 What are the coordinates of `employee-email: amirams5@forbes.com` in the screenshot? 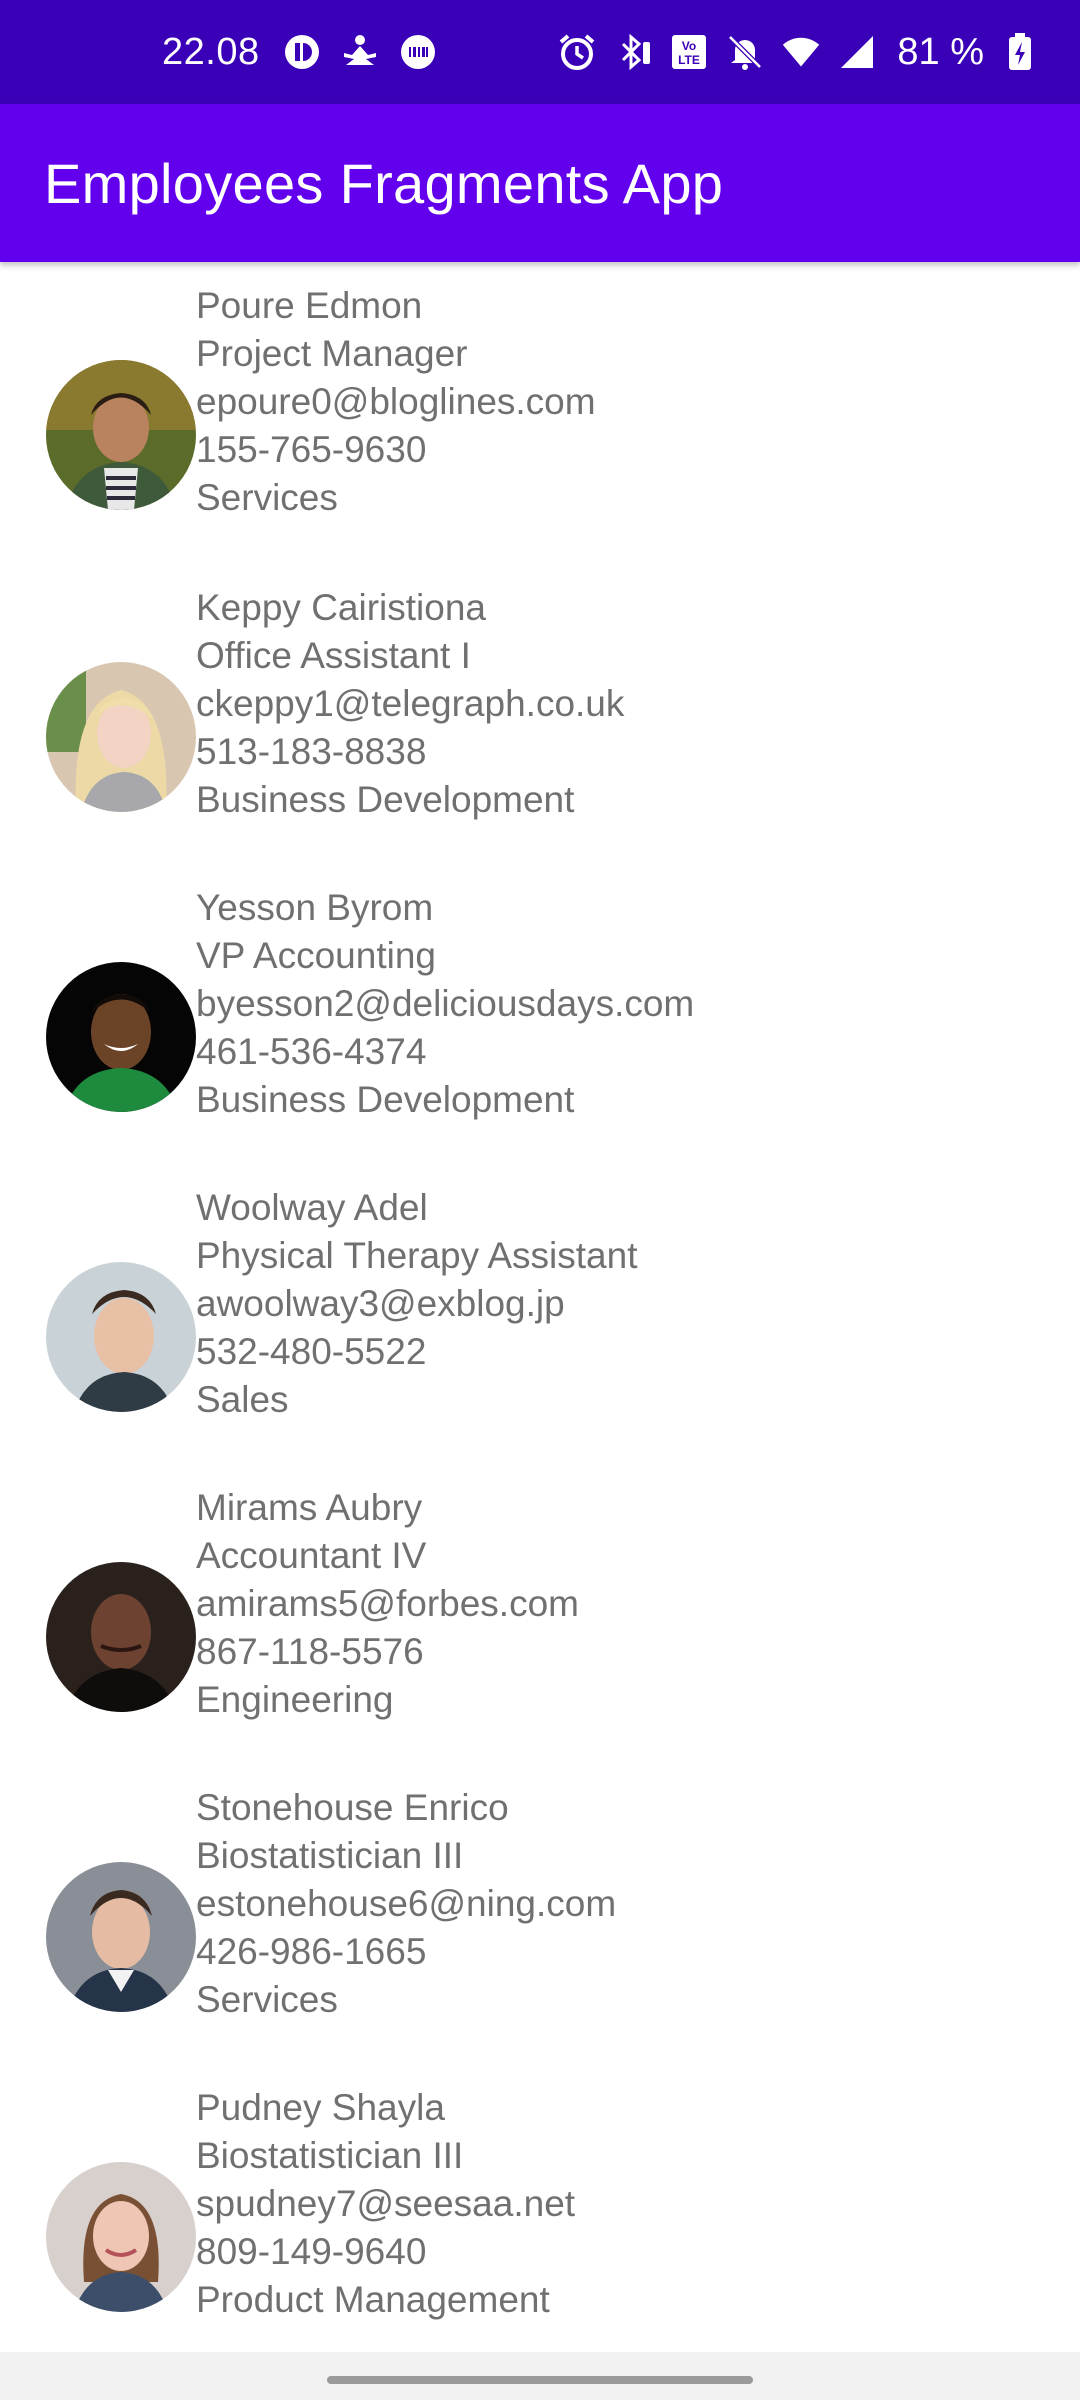 It's located at (387, 1603).